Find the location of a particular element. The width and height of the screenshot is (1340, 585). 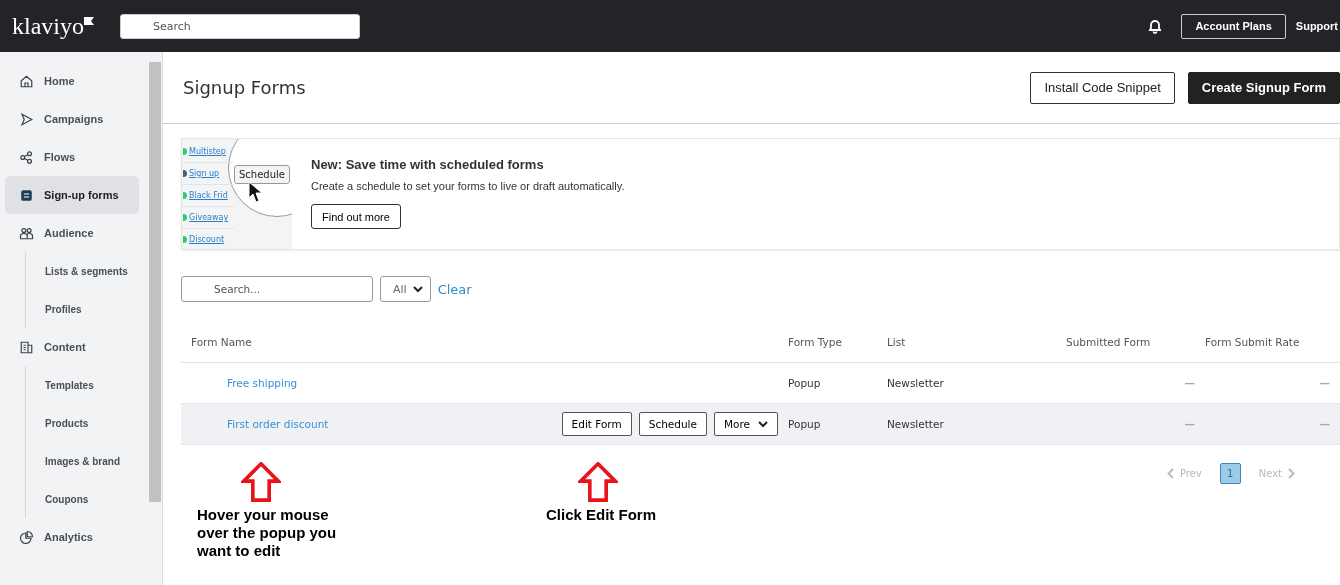

sidebar-subitem: Images & brand is located at coordinates (86, 461).